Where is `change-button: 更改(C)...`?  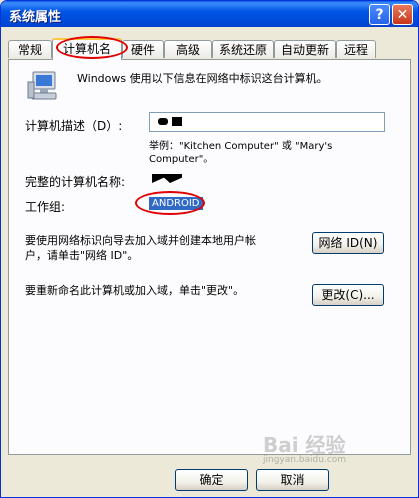
change-button: 更改(C)... is located at coordinates (348, 295).